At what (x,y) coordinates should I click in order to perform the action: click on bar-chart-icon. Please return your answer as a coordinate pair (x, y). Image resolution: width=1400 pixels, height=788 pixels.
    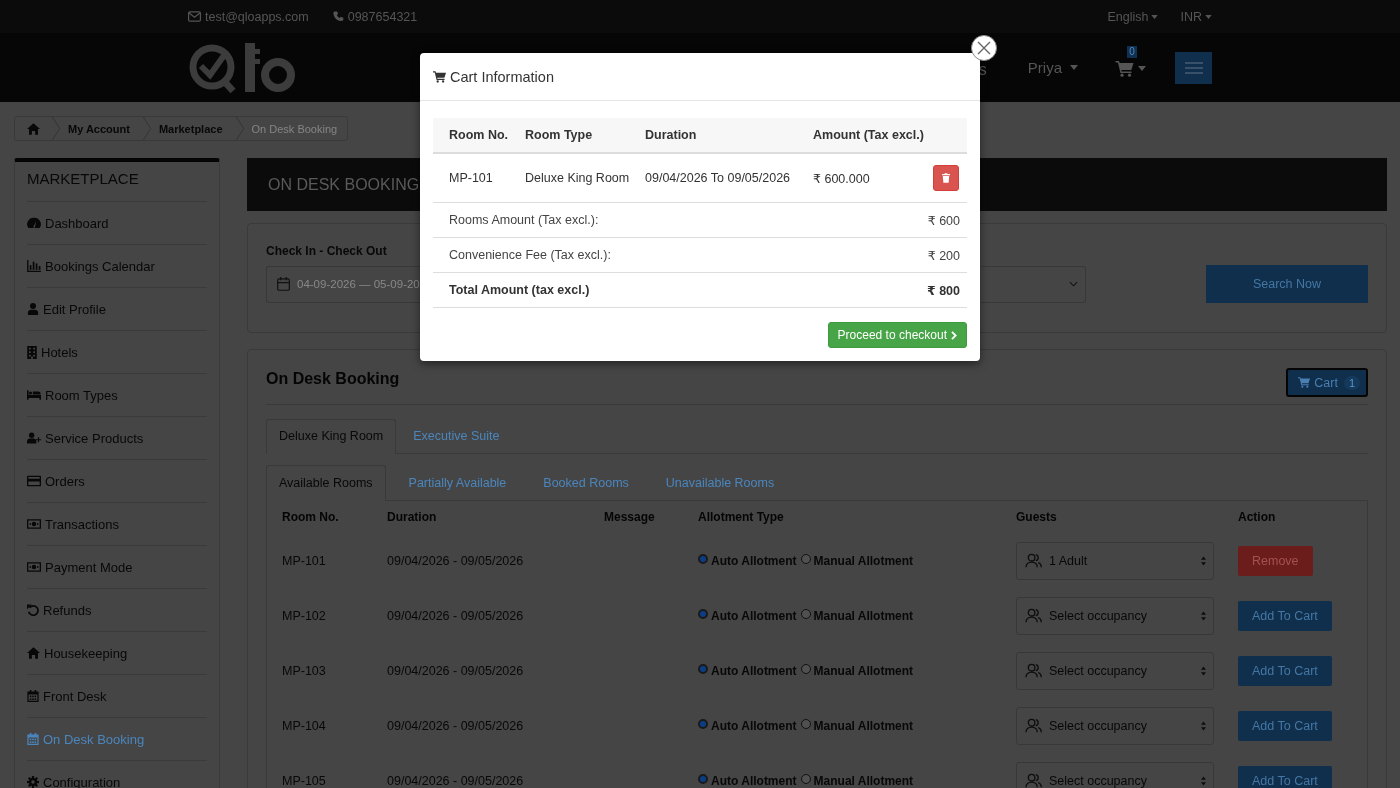
    Looking at the image, I should click on (34, 266).